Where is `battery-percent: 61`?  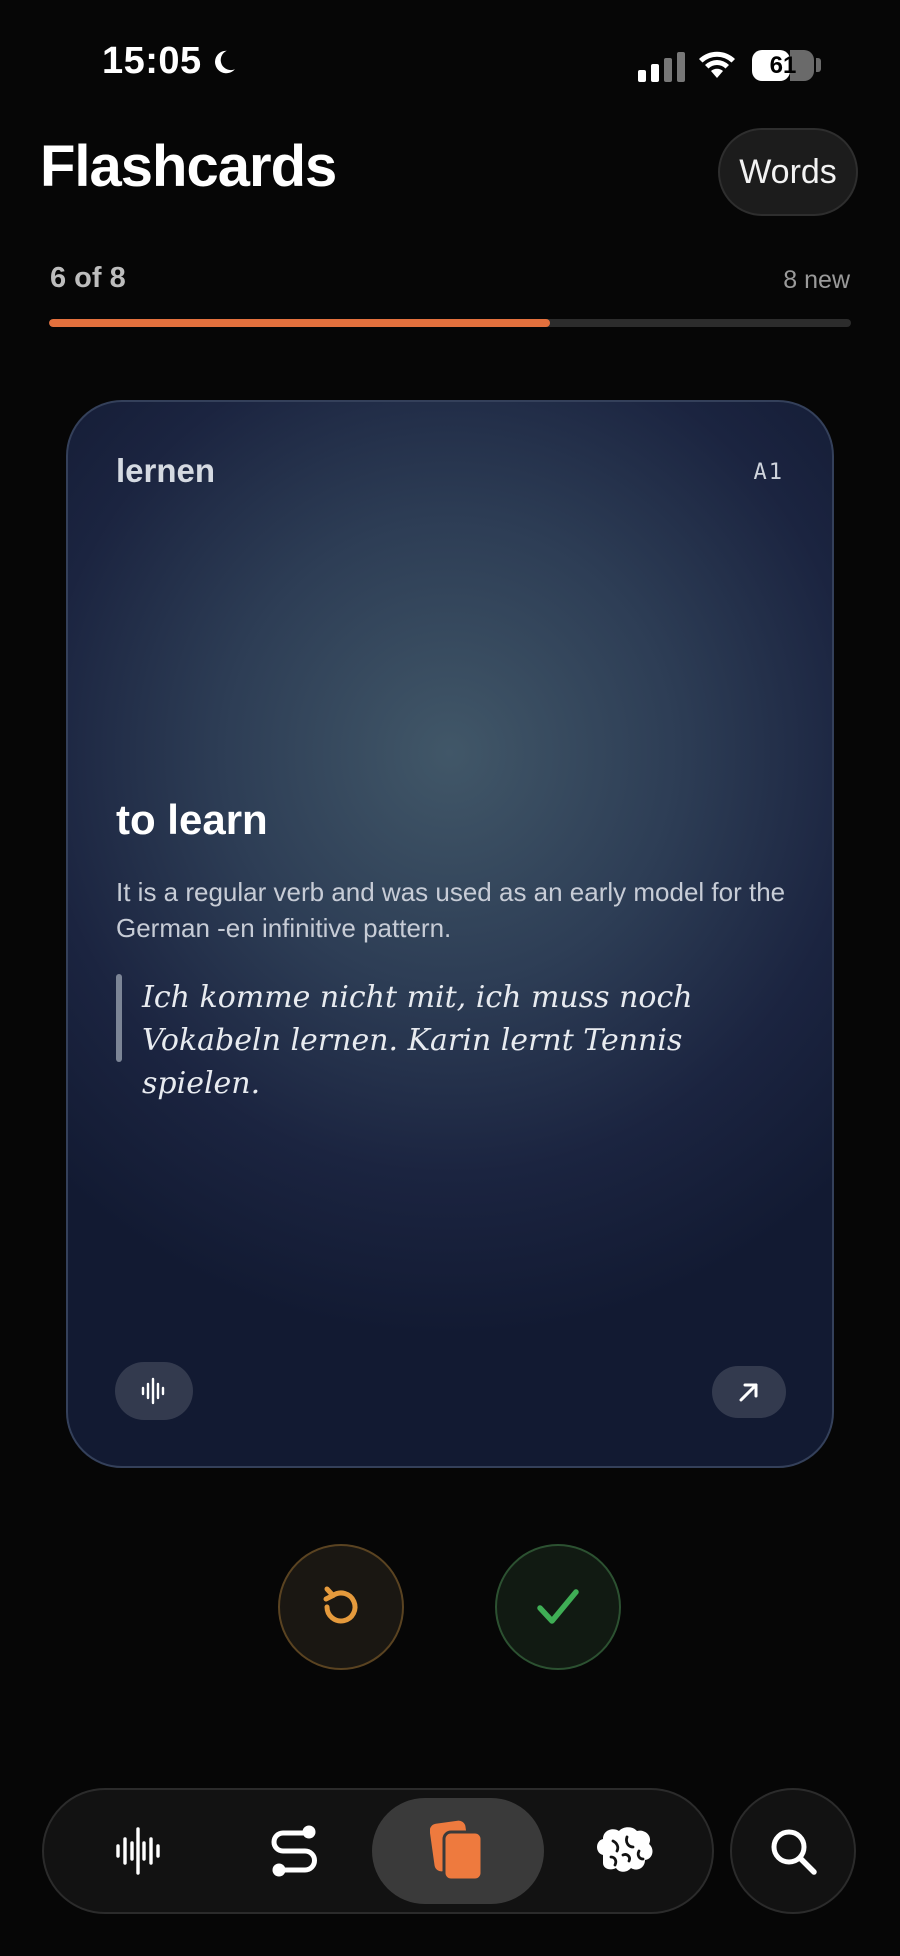
battery-percent: 61 is located at coordinates (783, 65).